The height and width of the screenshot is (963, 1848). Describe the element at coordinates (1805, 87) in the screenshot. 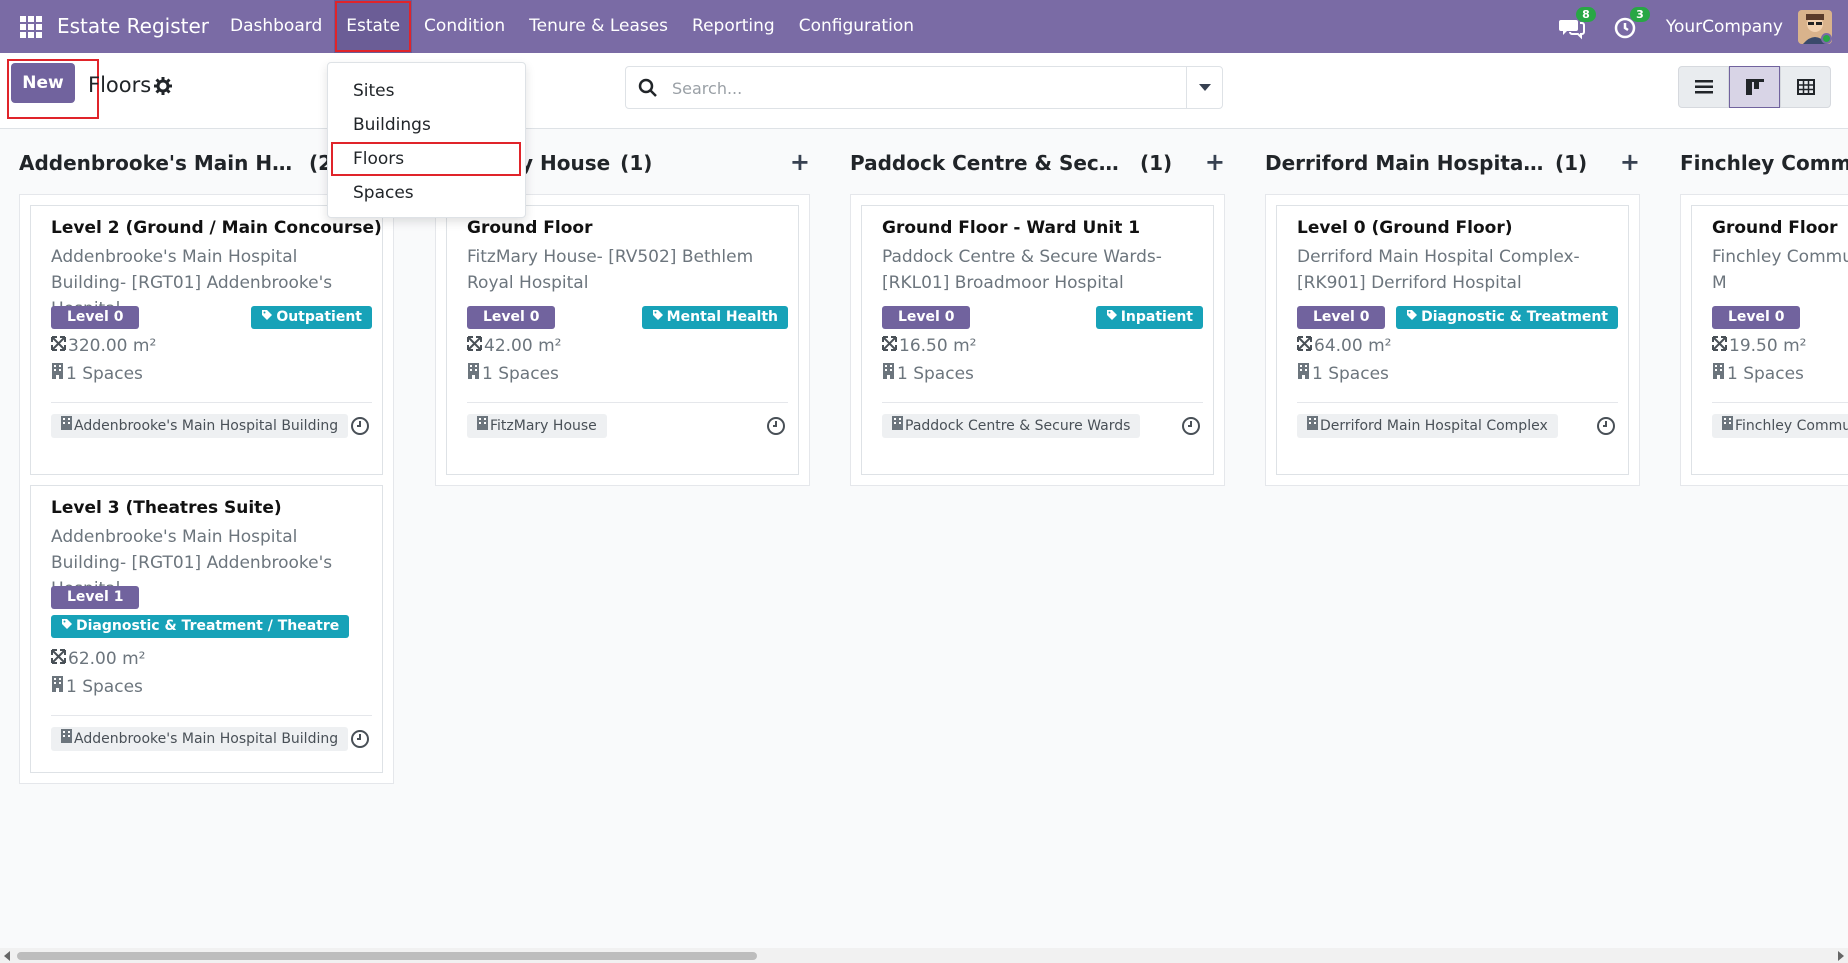

I see `pivot-view-button` at that location.